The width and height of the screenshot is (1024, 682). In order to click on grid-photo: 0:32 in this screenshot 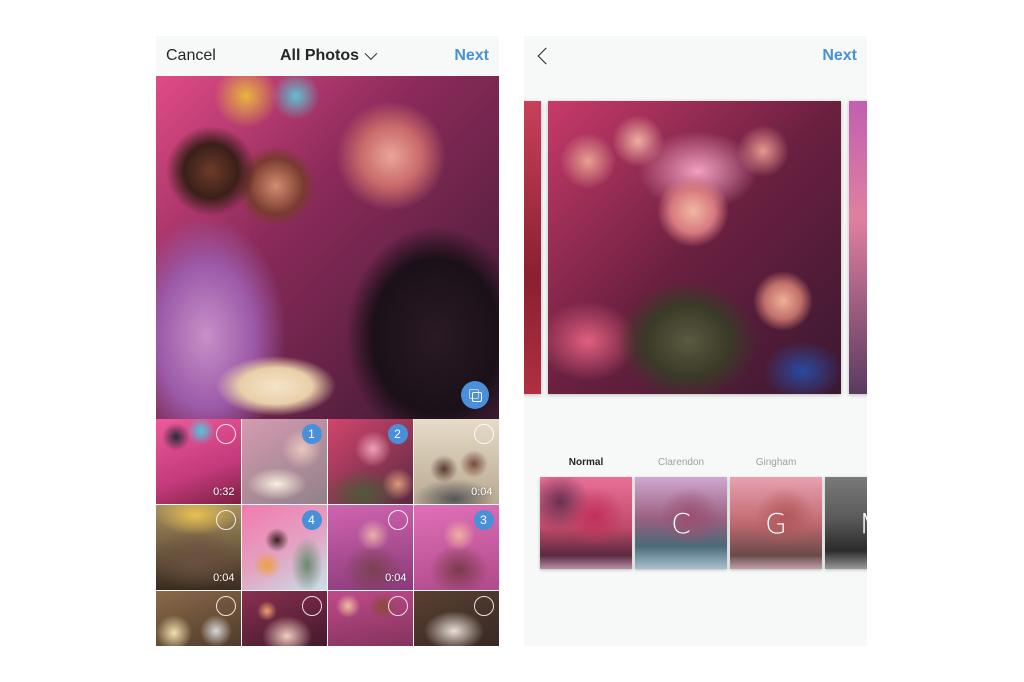, I will do `click(198, 461)`.